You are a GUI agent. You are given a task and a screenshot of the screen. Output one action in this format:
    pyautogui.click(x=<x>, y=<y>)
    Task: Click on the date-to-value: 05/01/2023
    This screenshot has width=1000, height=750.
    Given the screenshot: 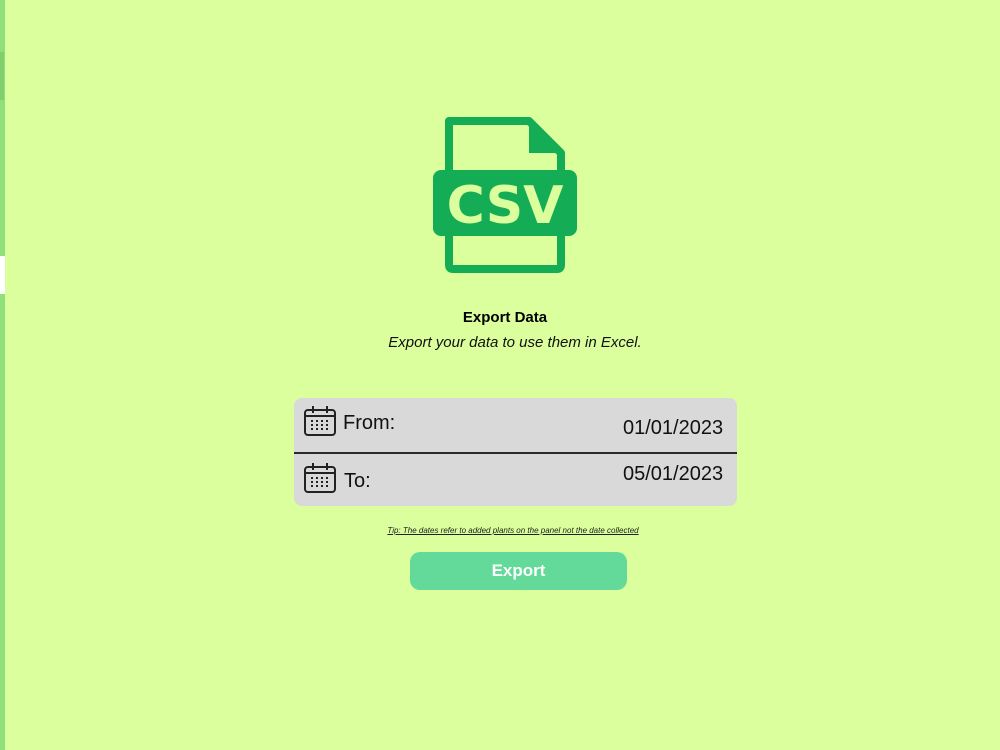 What is the action you would take?
    pyautogui.click(x=673, y=474)
    